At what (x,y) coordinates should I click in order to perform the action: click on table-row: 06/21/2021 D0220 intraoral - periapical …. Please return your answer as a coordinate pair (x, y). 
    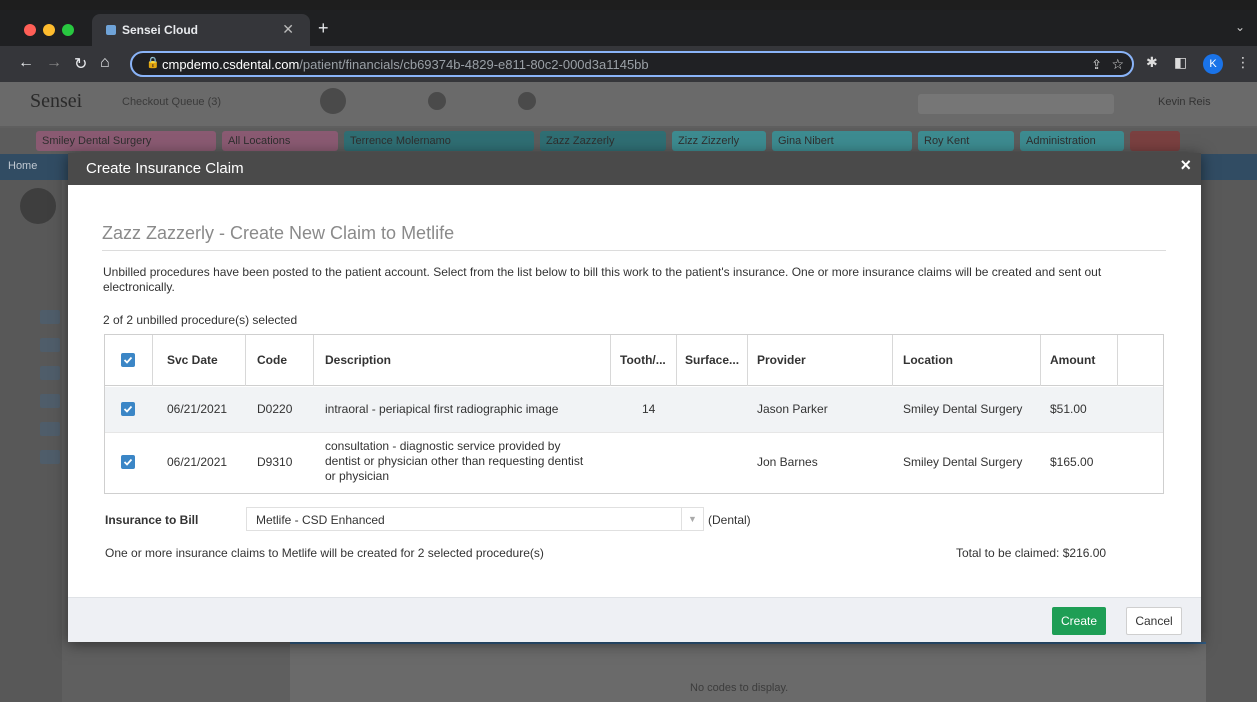
    Looking at the image, I should click on (634, 409).